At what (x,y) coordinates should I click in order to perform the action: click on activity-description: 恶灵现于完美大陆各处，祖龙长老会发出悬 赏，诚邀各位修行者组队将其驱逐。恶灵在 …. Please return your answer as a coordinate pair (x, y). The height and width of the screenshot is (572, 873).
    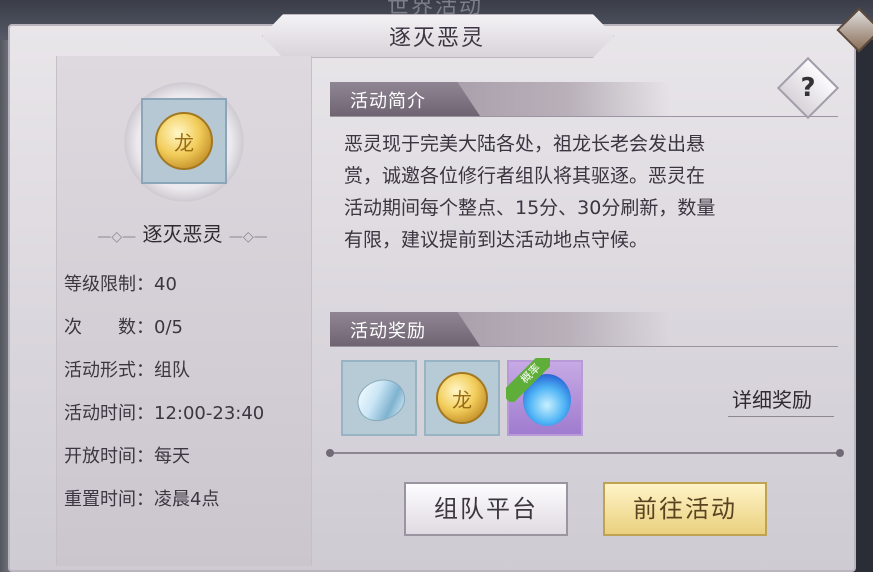
    Looking at the image, I should click on (530, 192).